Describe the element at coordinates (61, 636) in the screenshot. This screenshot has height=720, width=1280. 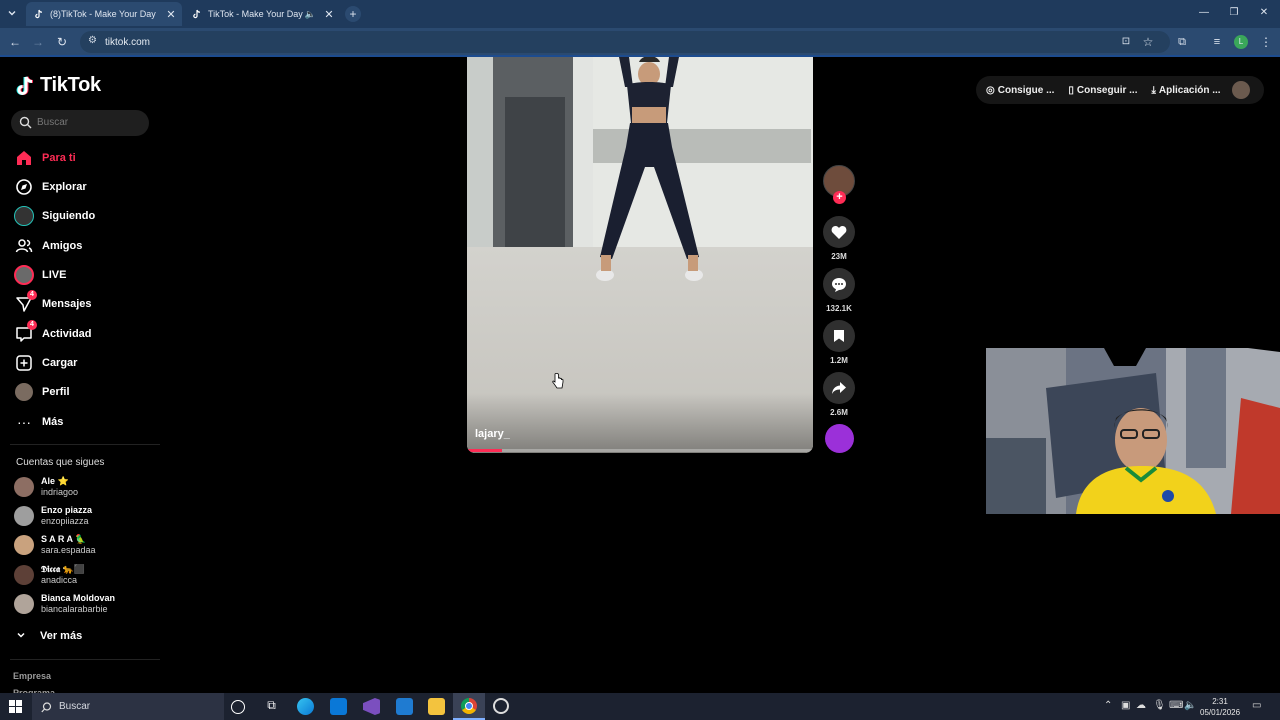
I see `see-more-label: Ver más` at that location.